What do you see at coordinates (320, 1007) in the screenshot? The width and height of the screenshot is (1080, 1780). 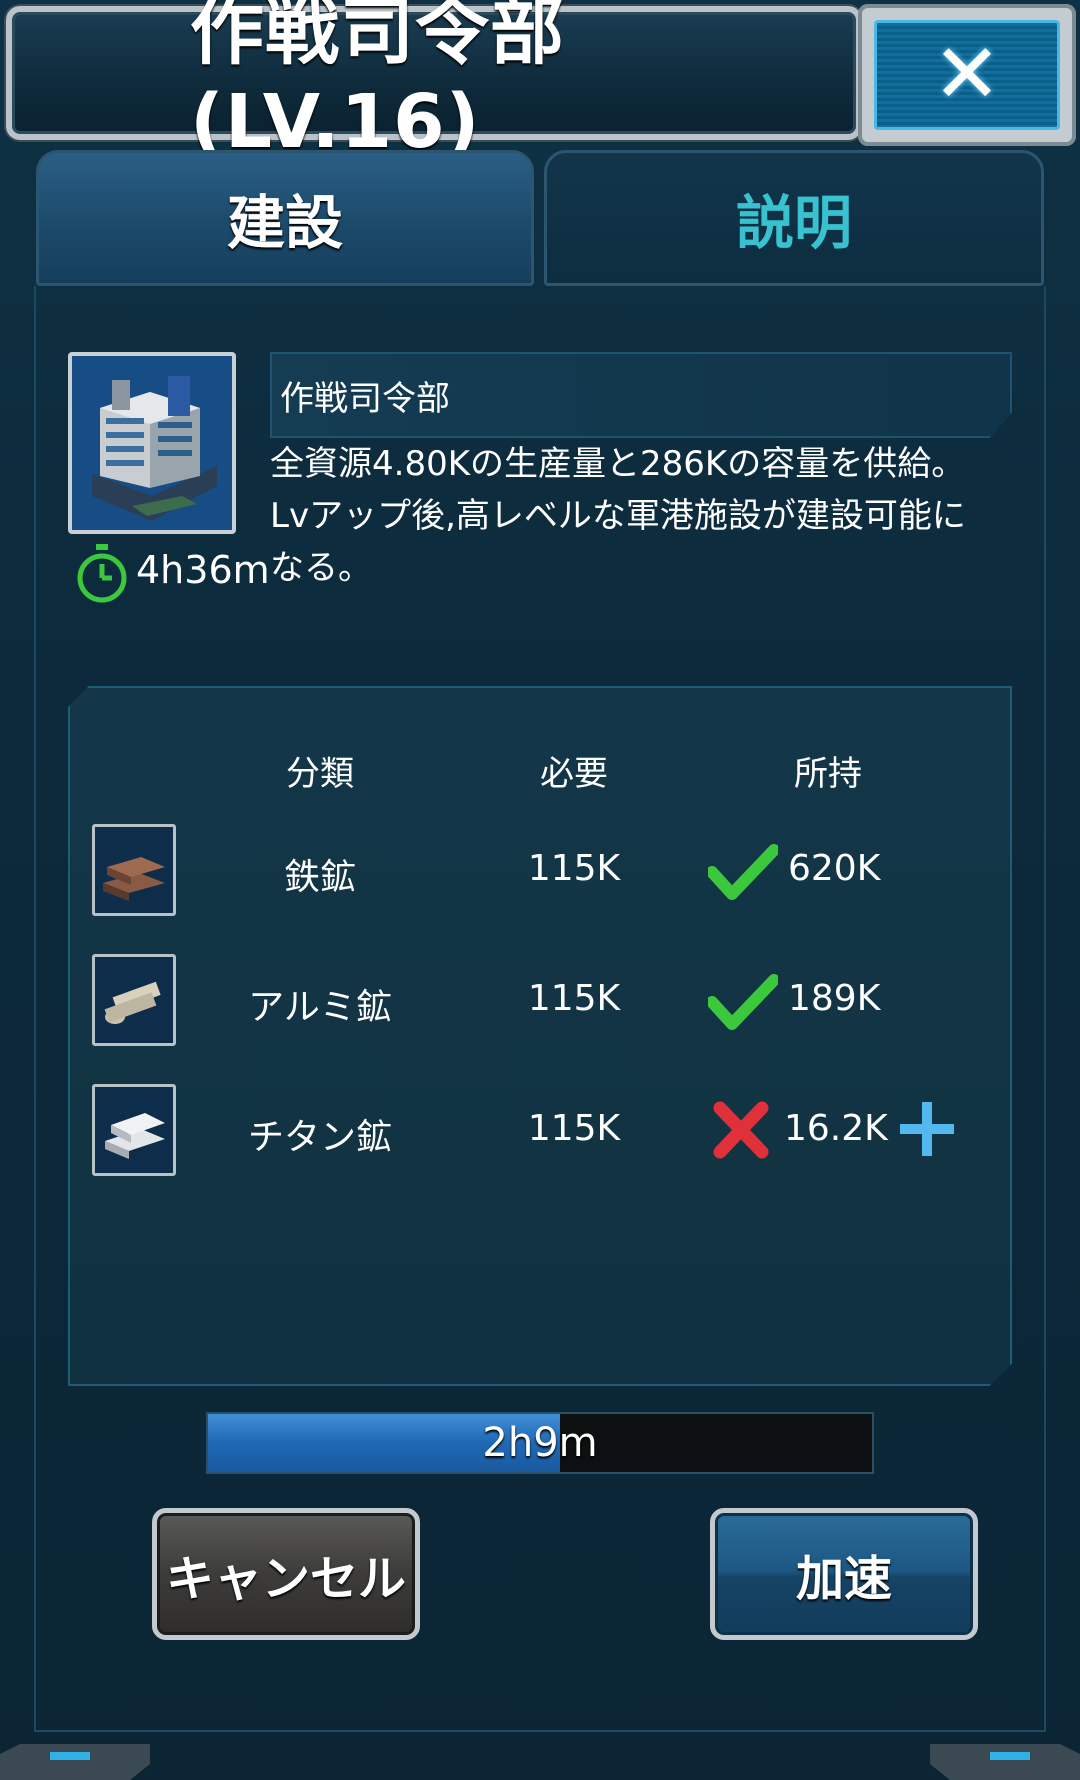 I see `resource-name: アルミ鉱` at bounding box center [320, 1007].